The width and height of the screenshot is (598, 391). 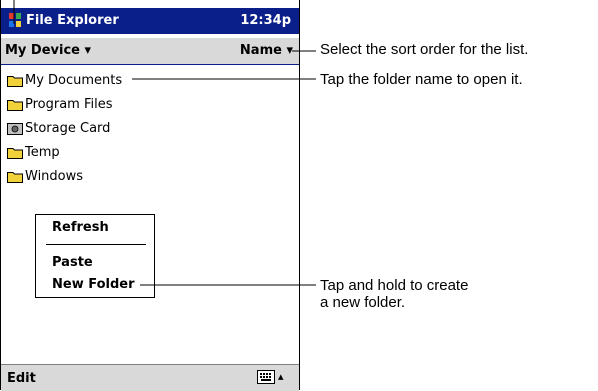 What do you see at coordinates (260, 50) in the screenshot?
I see `sort-menu-label: Name` at bounding box center [260, 50].